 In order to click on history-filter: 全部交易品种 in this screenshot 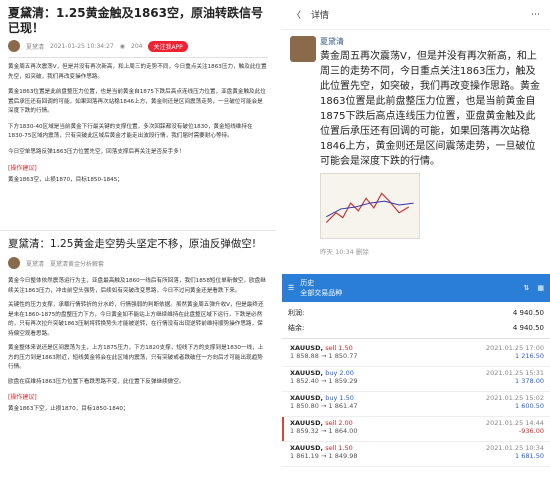, I will do `click(321, 293)`.